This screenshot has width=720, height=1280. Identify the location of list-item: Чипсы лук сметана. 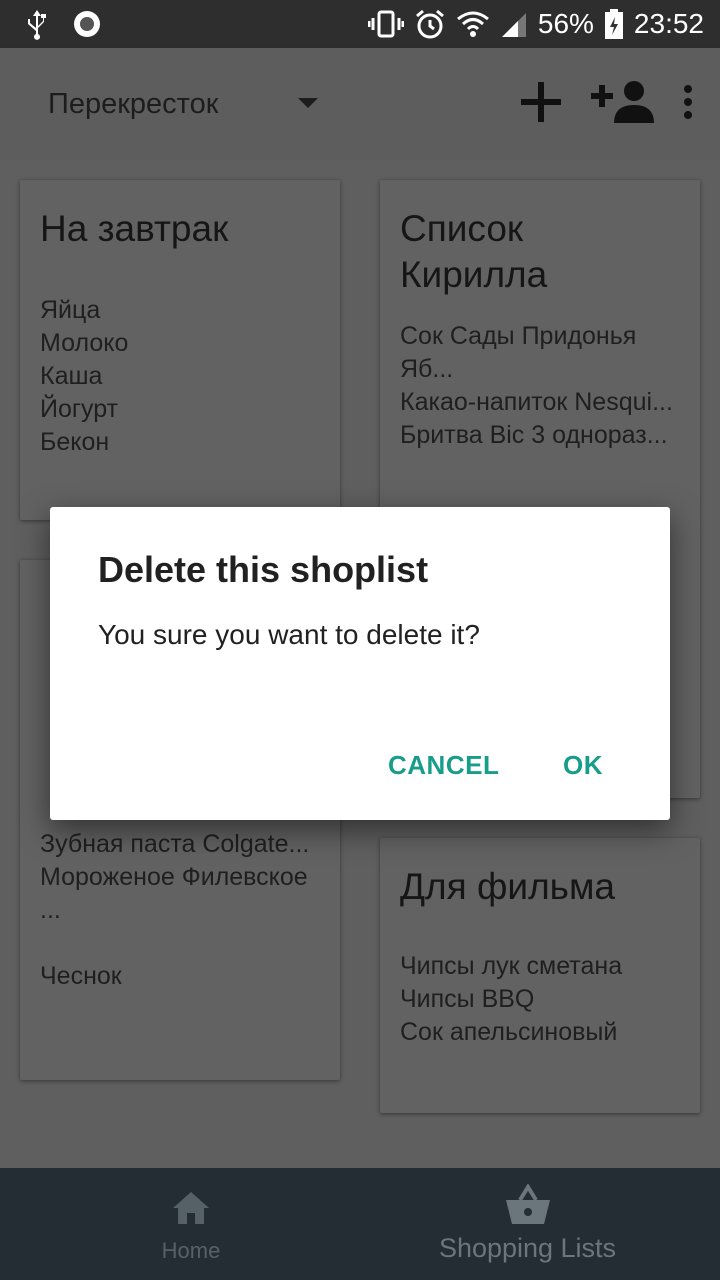
(511, 966).